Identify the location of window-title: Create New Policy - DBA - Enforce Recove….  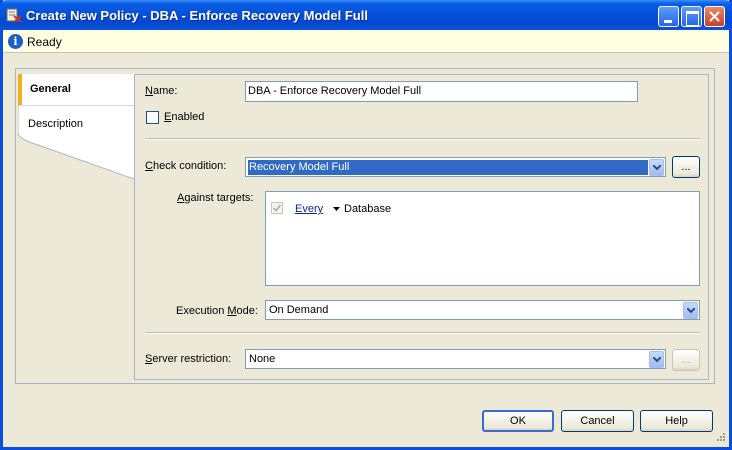
(197, 15).